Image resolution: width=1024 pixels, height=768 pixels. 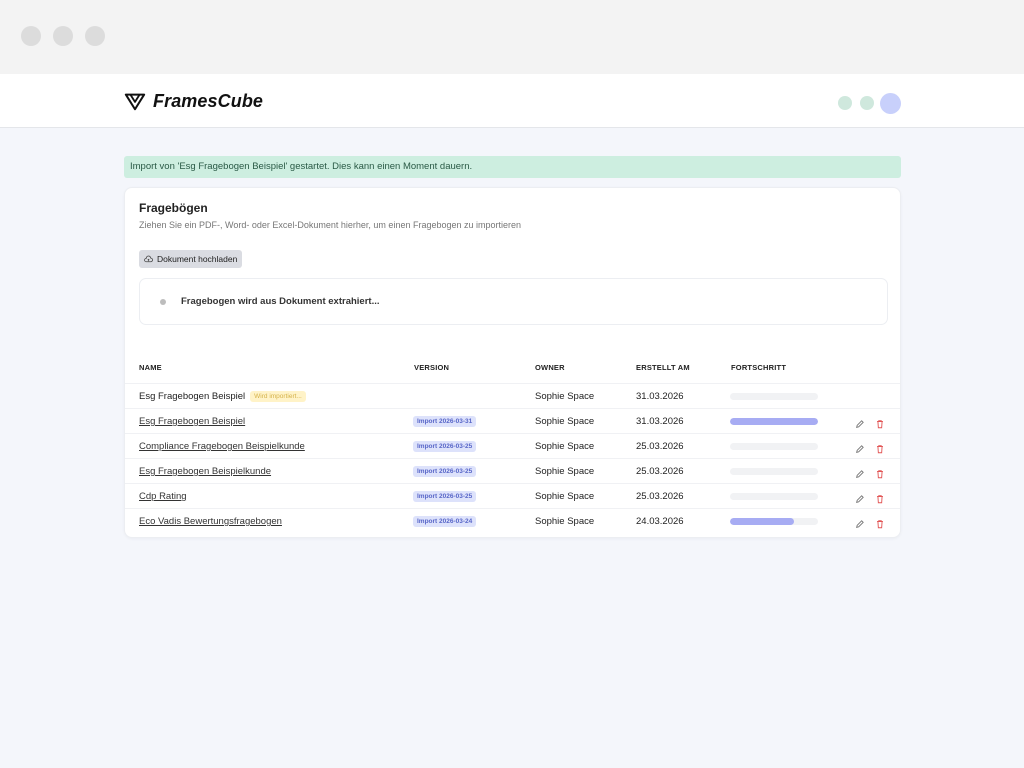 What do you see at coordinates (163, 302) in the screenshot?
I see `loading-indicator-icon` at bounding box center [163, 302].